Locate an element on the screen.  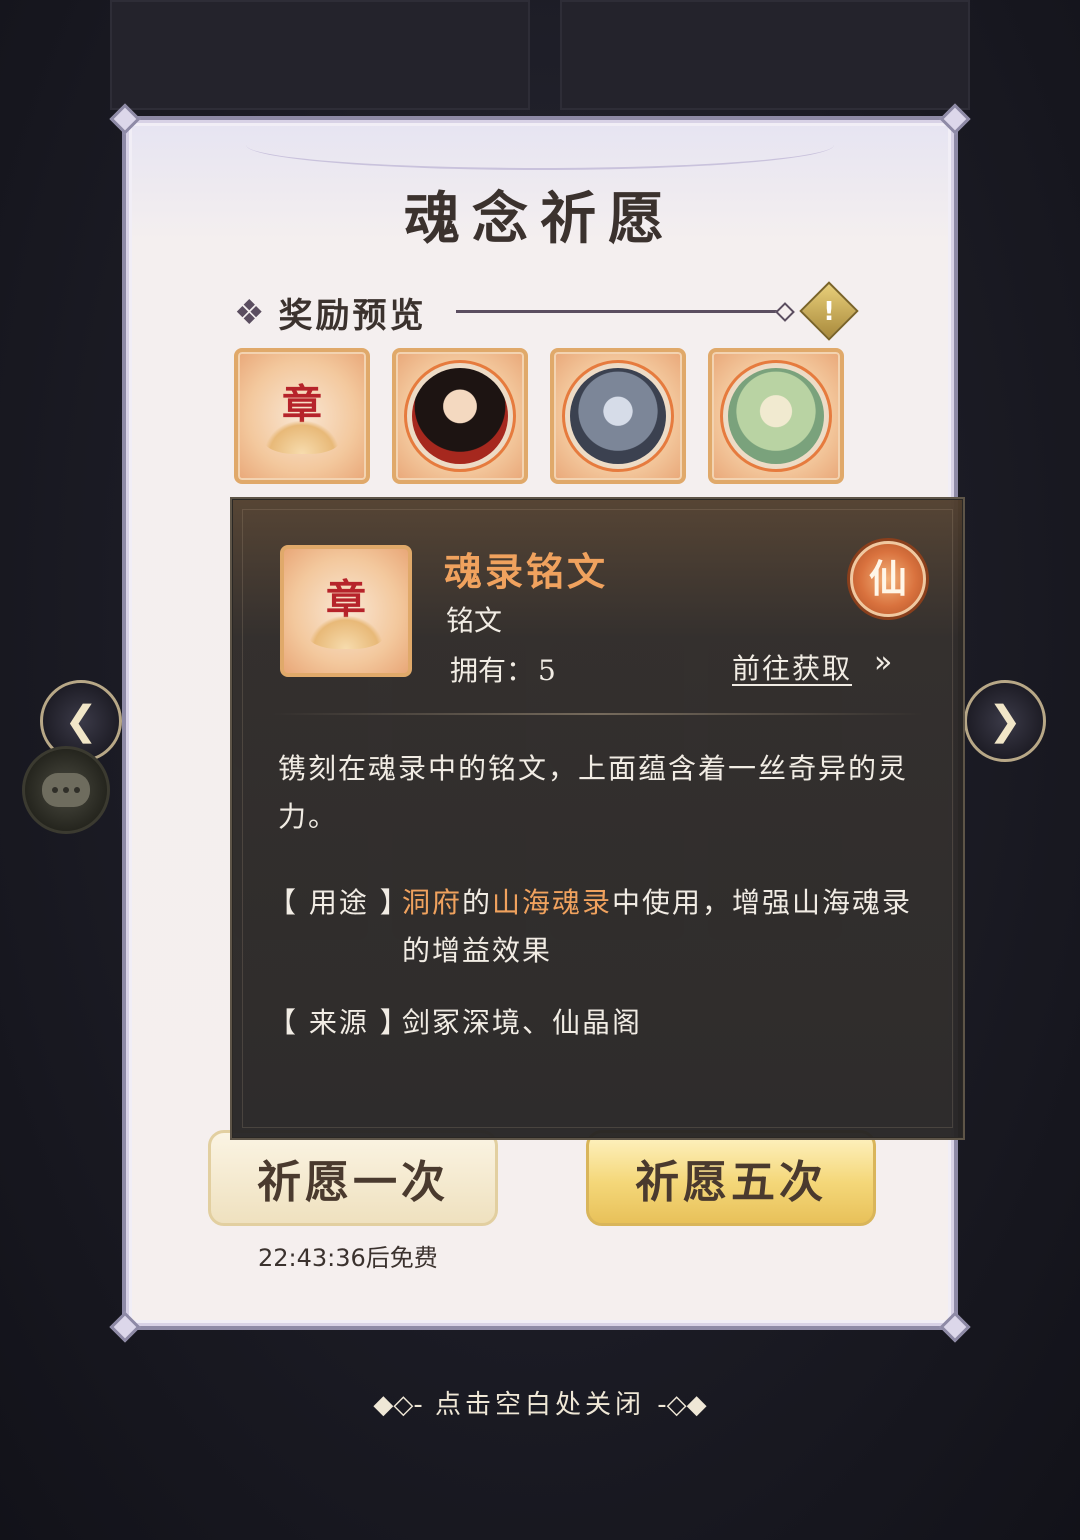
tooltip-item-icon: 章 is located at coordinates (346, 611).